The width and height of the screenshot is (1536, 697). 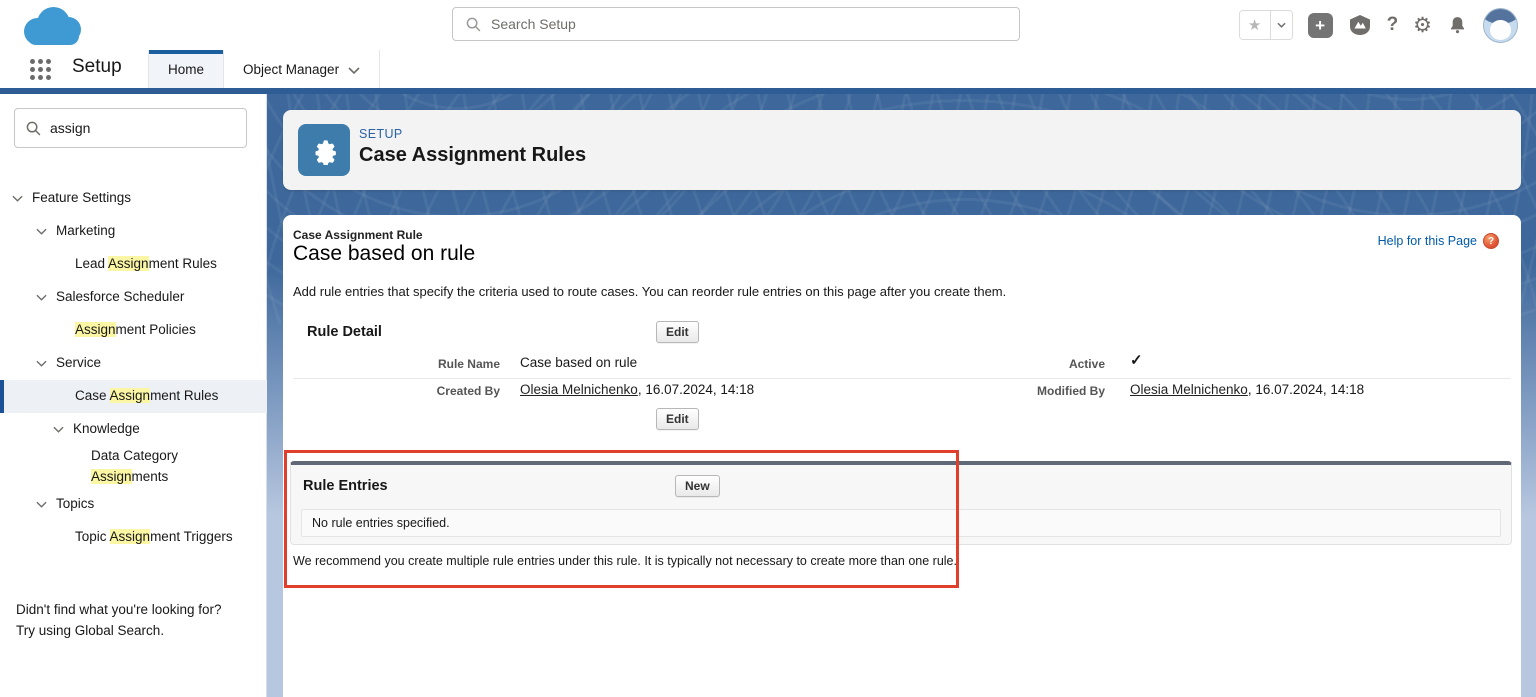 What do you see at coordinates (133, 330) in the screenshot?
I see `sidebar-item-assignment-policies: Assignment Policies` at bounding box center [133, 330].